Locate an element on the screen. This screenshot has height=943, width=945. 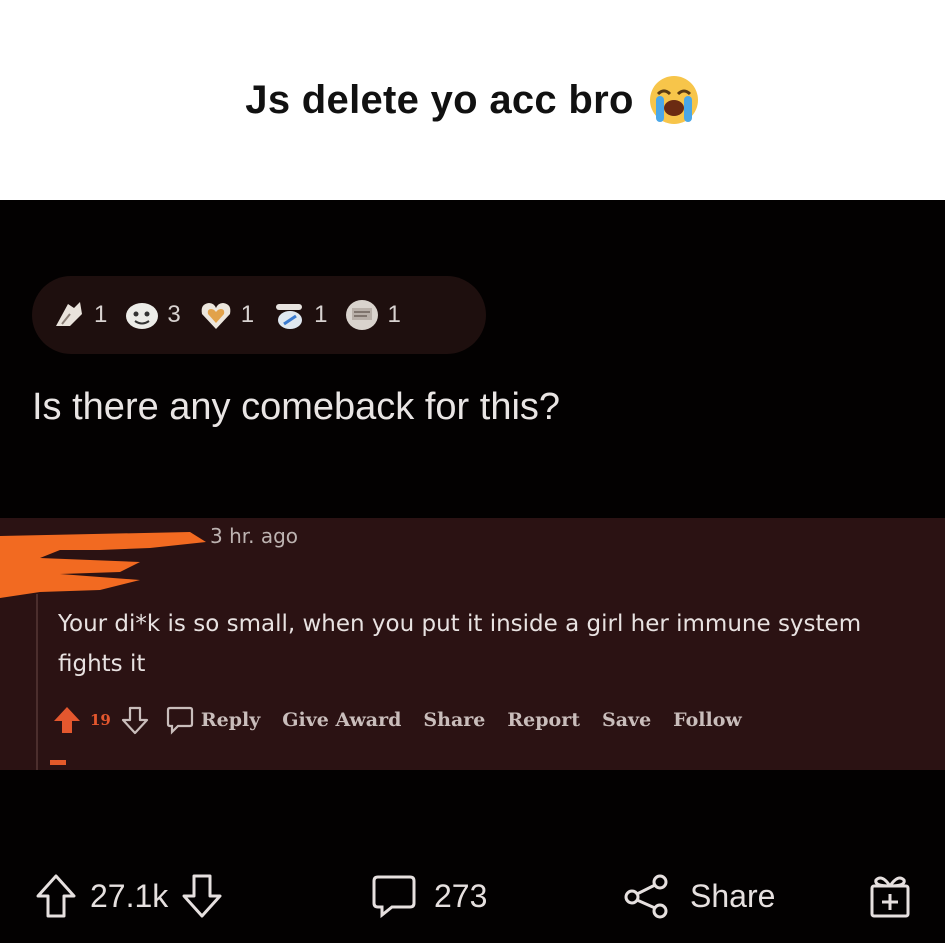
award-helpful: 1 is located at coordinates (78, 315).